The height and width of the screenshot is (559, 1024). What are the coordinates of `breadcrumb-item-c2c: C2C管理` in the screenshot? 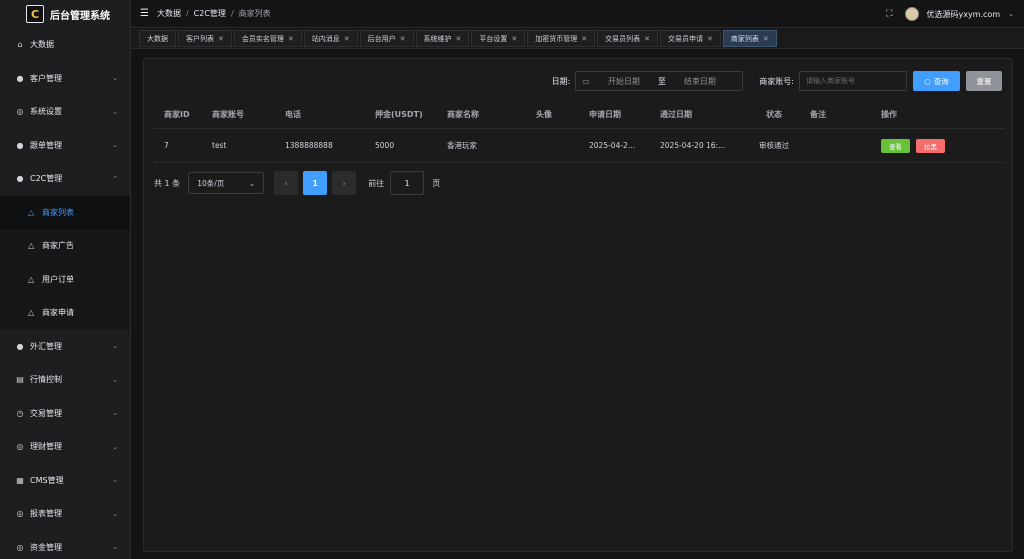 It's located at (210, 13).